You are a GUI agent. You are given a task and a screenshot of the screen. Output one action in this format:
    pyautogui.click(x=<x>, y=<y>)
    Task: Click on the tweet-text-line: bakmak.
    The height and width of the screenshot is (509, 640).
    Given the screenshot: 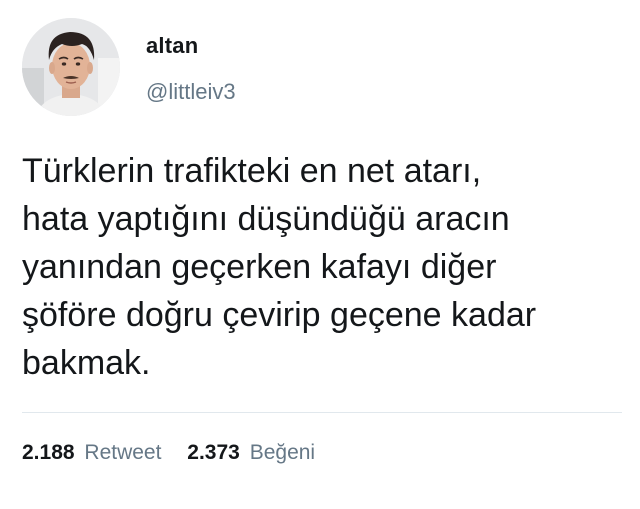 What is the action you would take?
    pyautogui.click(x=86, y=363)
    